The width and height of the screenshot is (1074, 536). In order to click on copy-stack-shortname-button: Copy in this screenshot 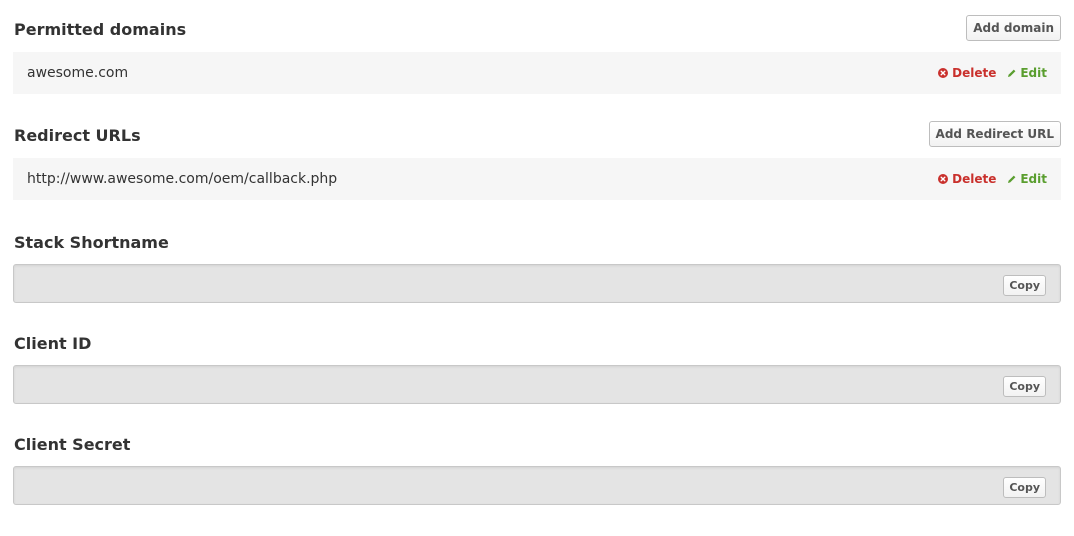, I will do `click(1024, 285)`.